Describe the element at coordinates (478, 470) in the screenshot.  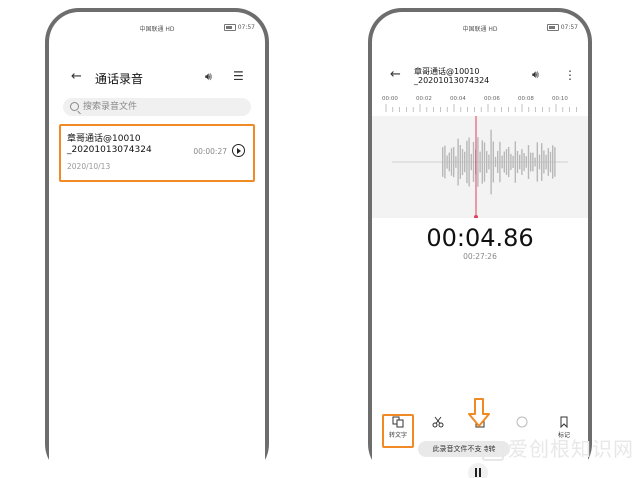
I see `pause-icon` at that location.